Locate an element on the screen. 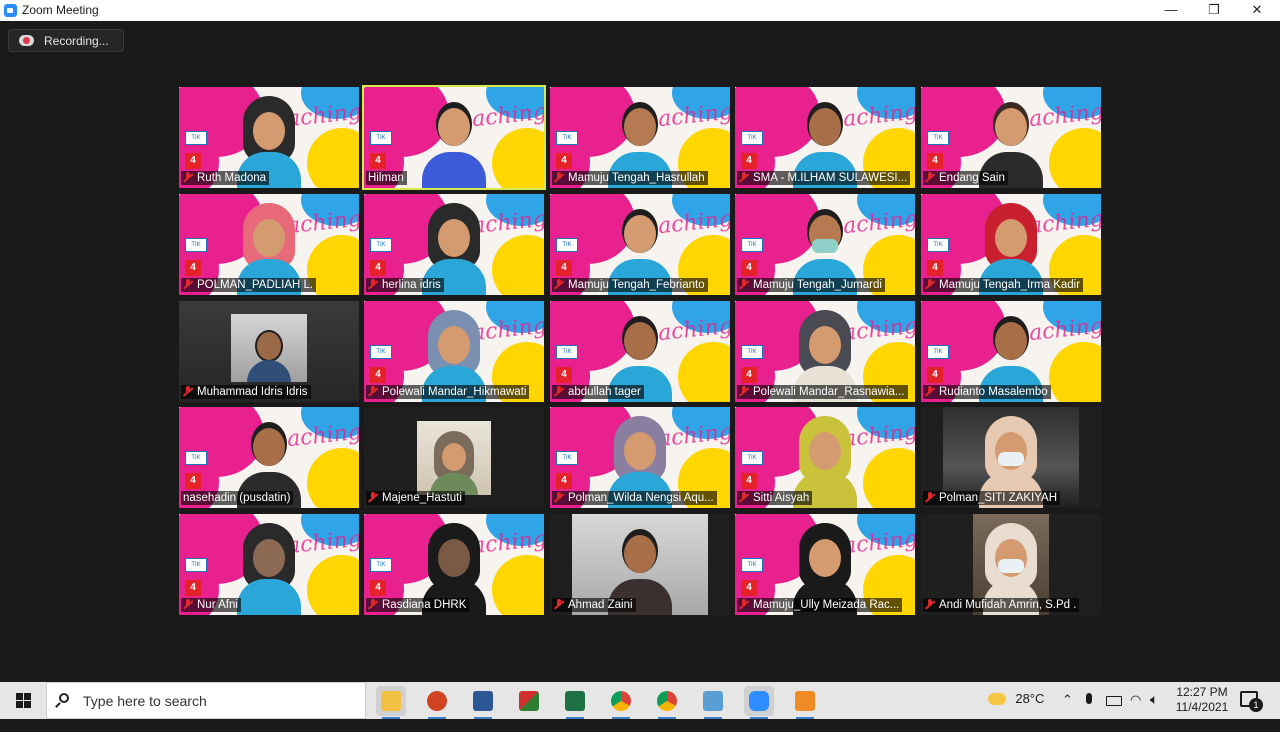  participant-name: Mamuju Tengah_Febrianto is located at coordinates (630, 285).